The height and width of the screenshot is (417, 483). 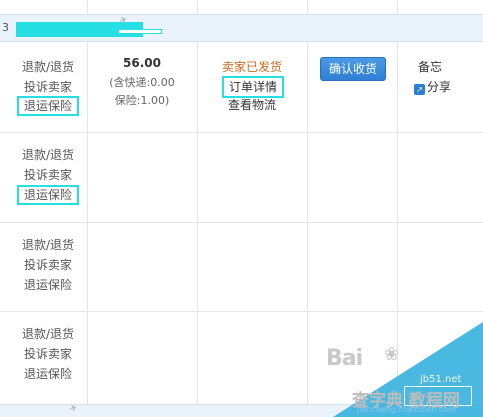 I want to click on order-status: 卖家已发货, so click(x=251, y=67).